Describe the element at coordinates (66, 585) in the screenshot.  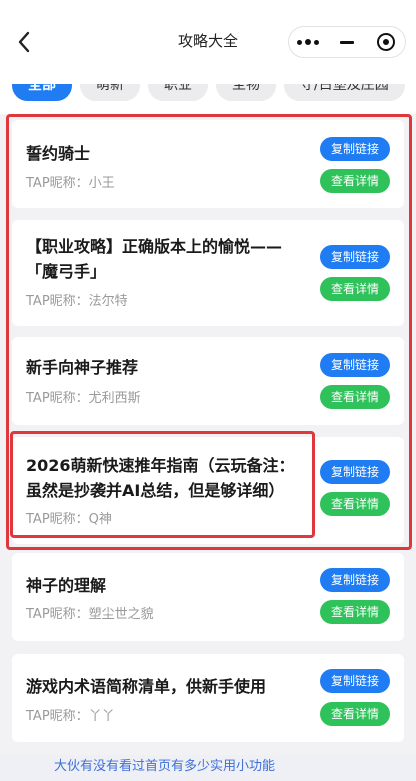
I see `article-title: 神子的理解` at that location.